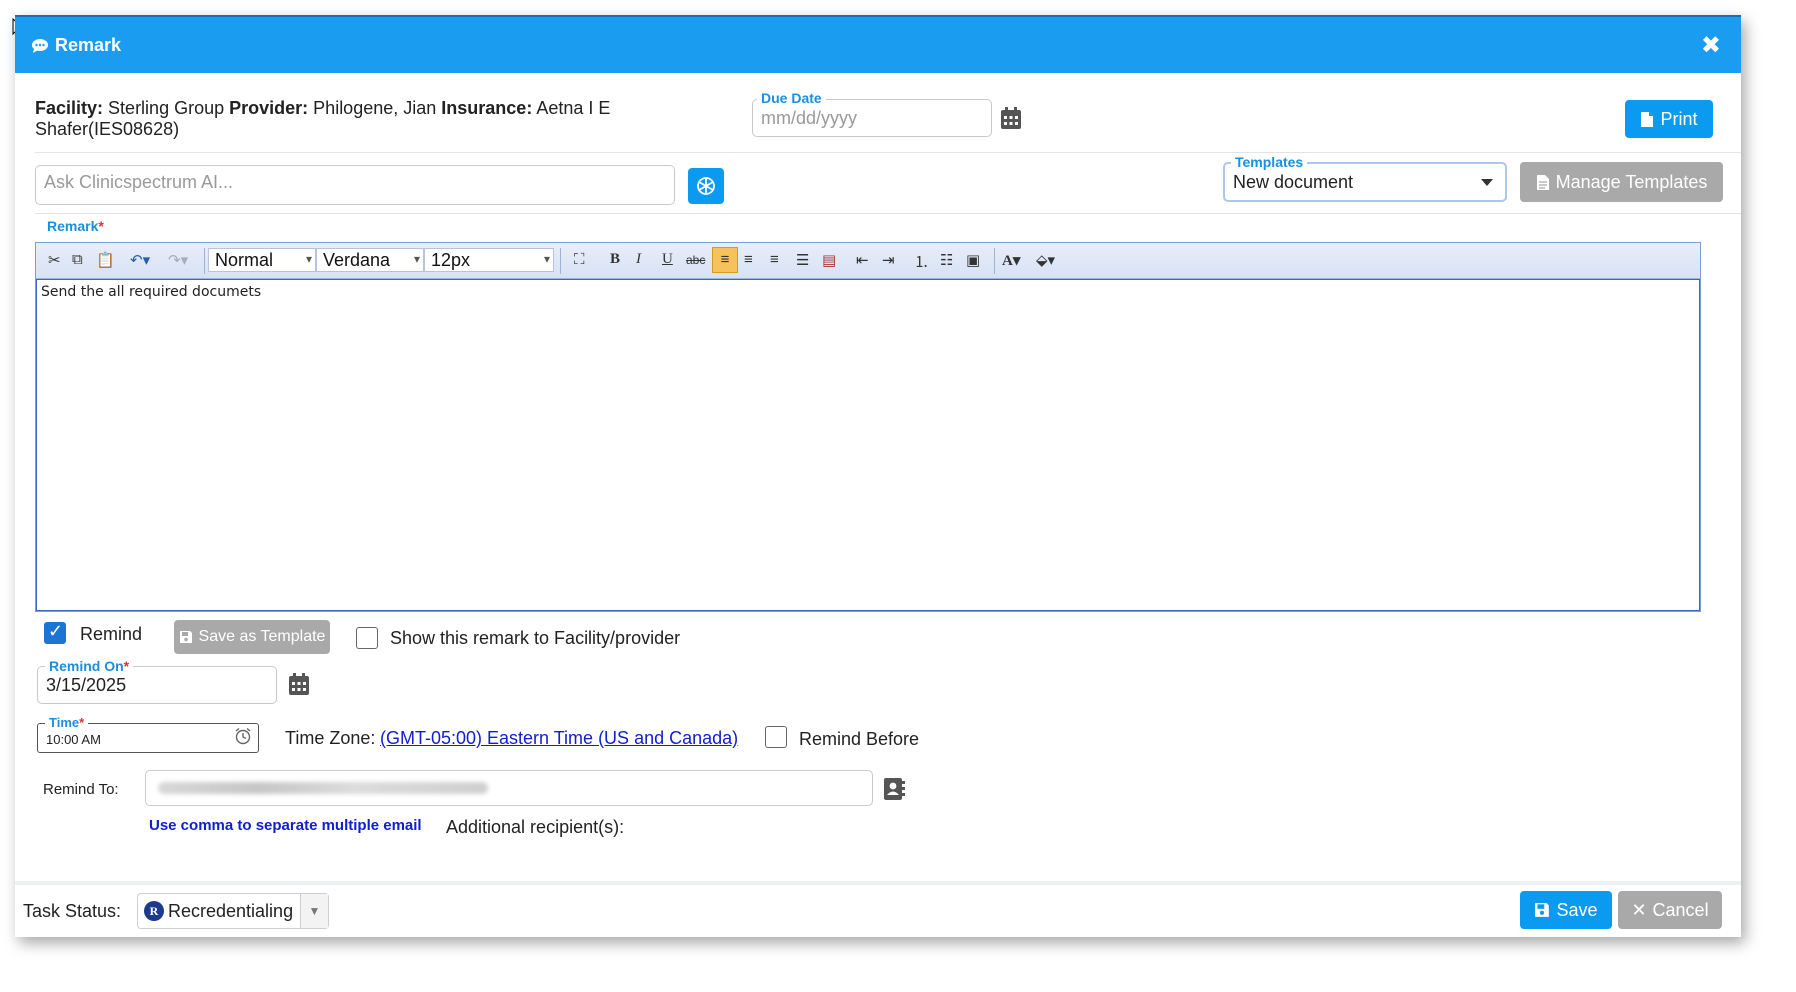 The image size is (1796, 992). Describe the element at coordinates (367, 638) in the screenshot. I see `show-remark-checkbox` at that location.